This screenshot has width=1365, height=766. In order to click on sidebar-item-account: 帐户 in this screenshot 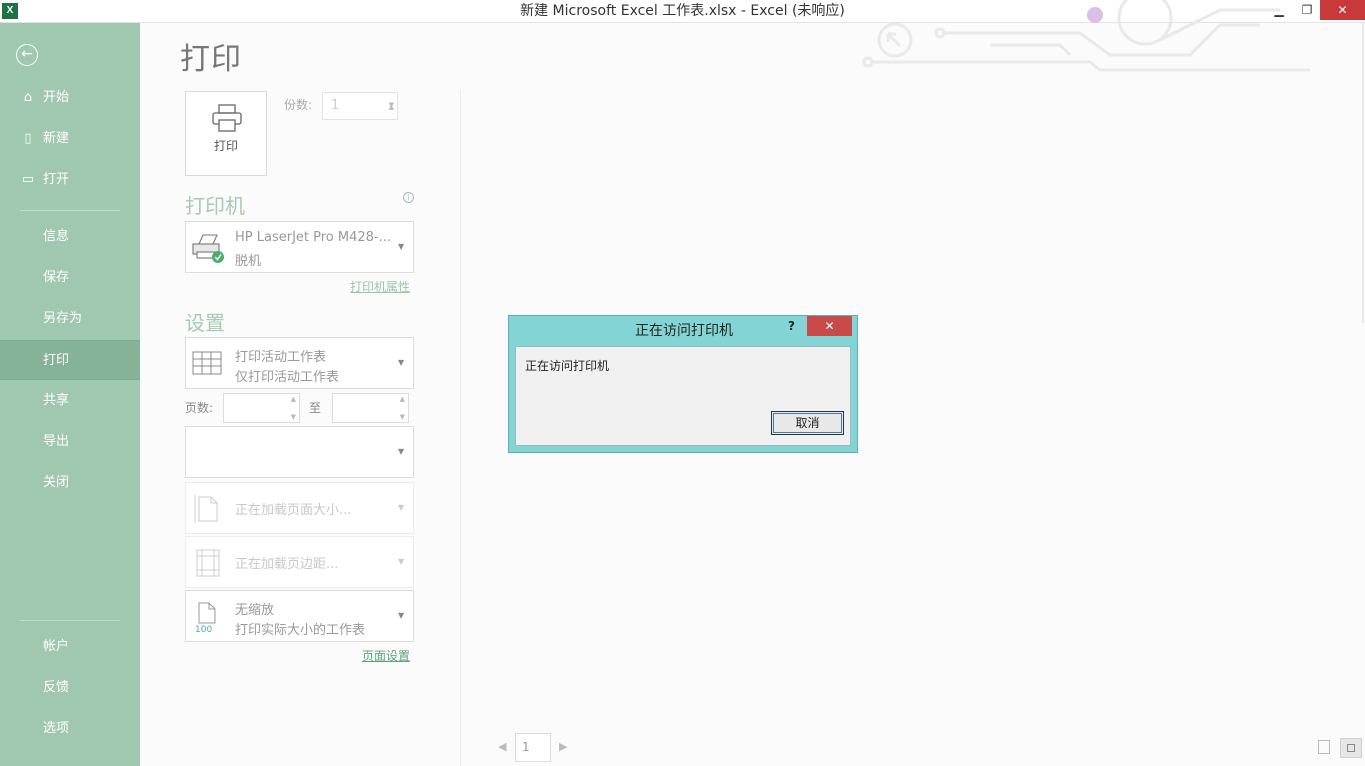, I will do `click(70, 647)`.